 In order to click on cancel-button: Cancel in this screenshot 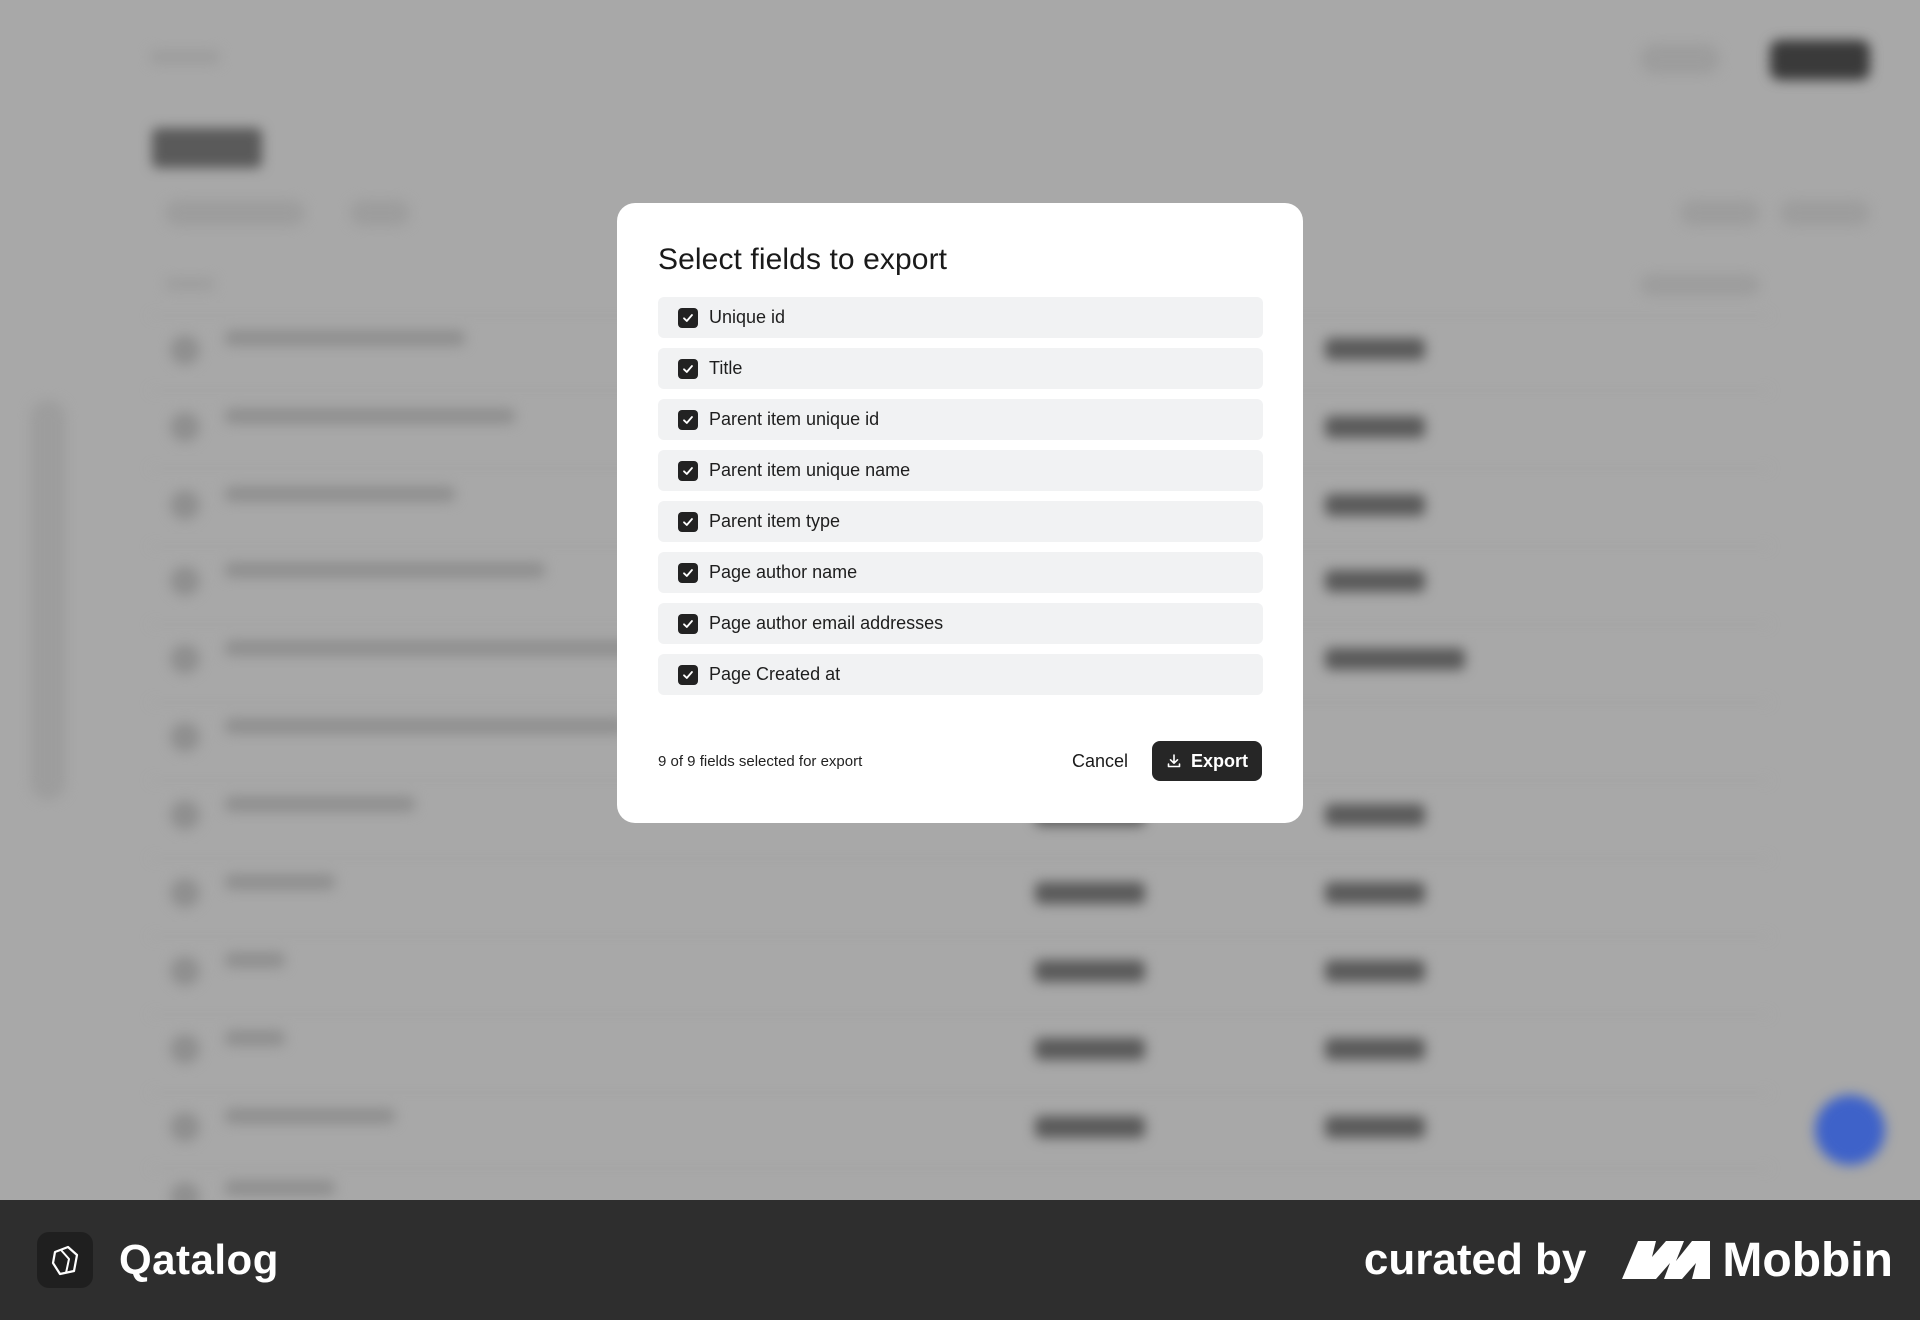, I will do `click(1100, 761)`.